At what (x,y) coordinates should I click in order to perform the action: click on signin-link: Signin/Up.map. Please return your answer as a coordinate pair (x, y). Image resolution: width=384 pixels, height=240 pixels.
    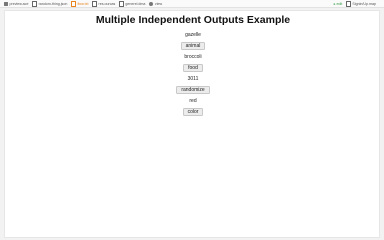
    Looking at the image, I should click on (361, 4).